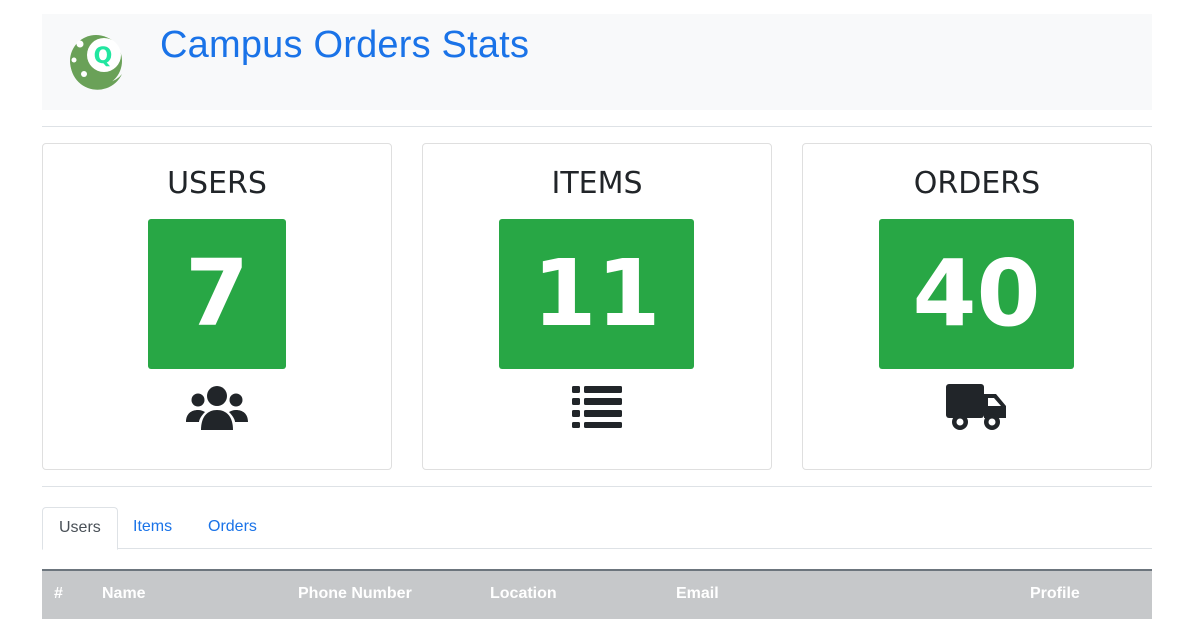  I want to click on tab-users: Users, so click(80, 528).